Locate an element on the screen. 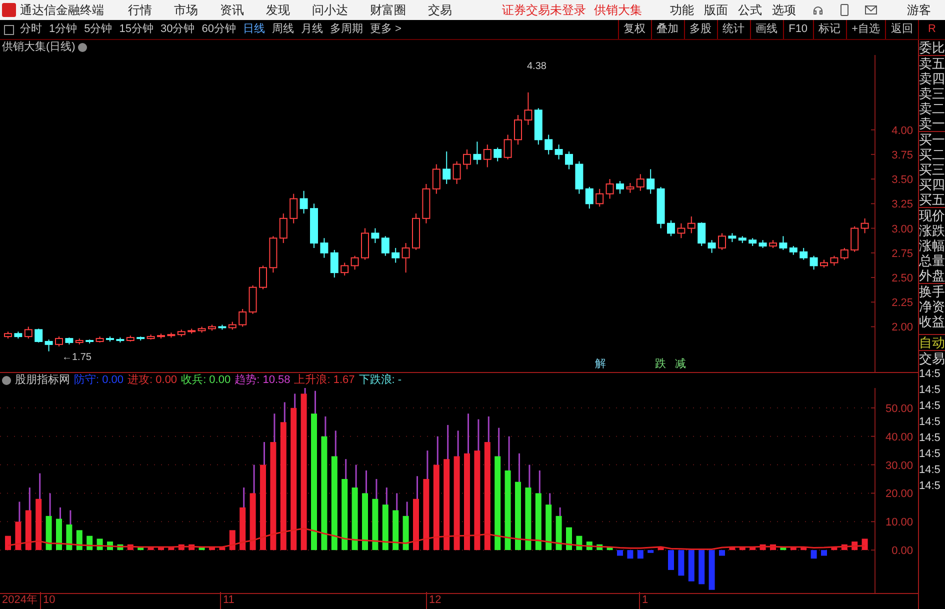  menu-item: 选项 is located at coordinates (784, 10).